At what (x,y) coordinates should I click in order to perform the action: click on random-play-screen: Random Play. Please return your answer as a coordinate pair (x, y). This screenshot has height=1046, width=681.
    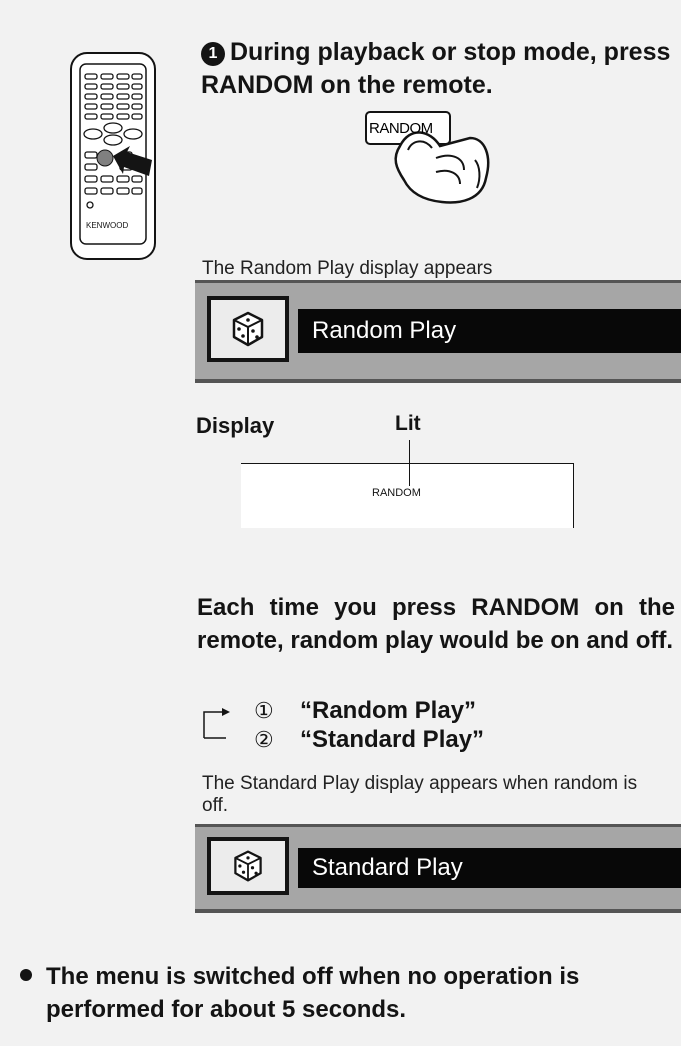
    Looking at the image, I should click on (438, 331).